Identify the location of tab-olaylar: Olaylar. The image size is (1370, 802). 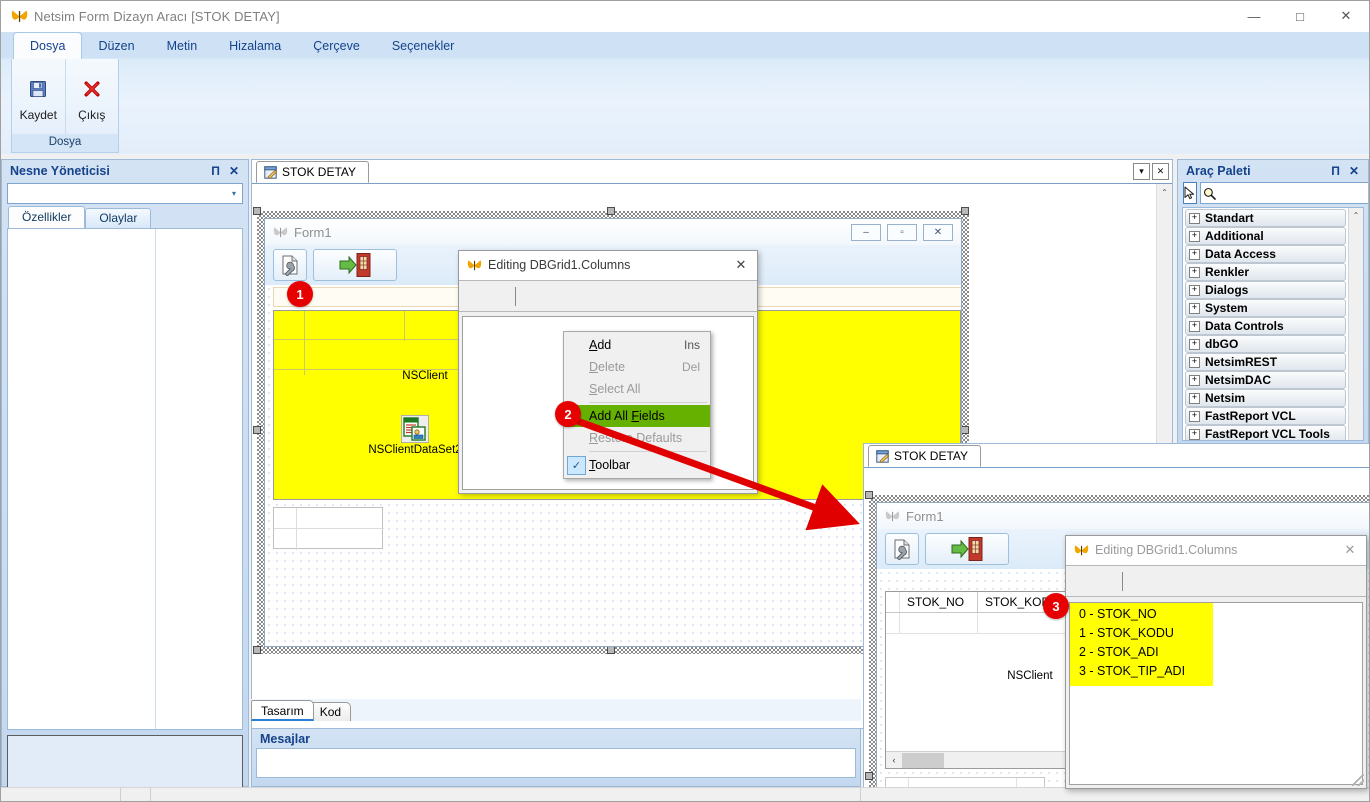
(118, 218).